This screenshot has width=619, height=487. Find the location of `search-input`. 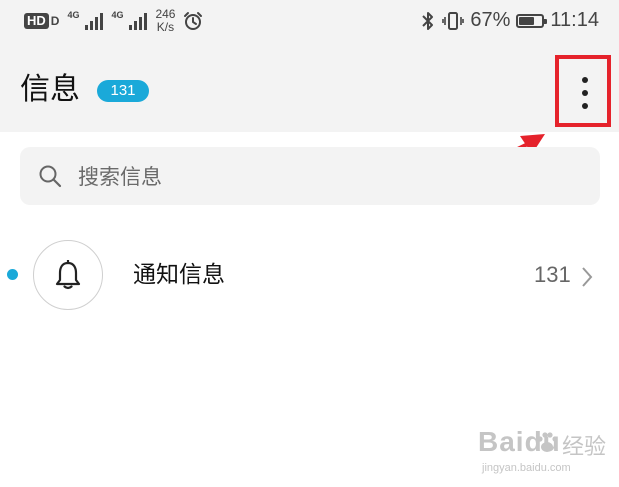

search-input is located at coordinates (328, 177).